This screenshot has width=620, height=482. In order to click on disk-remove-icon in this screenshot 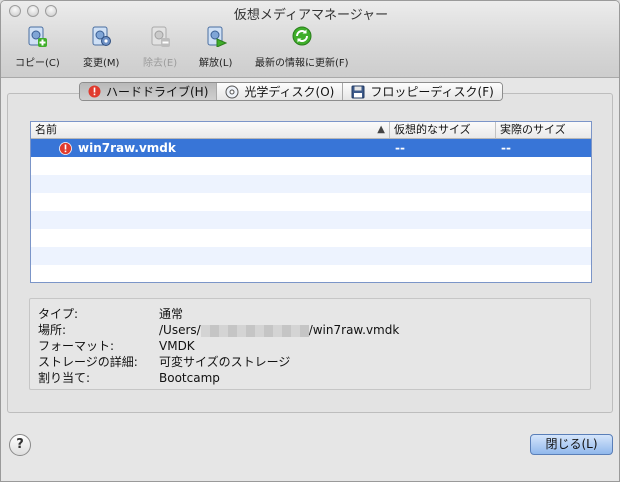, I will do `click(161, 36)`.